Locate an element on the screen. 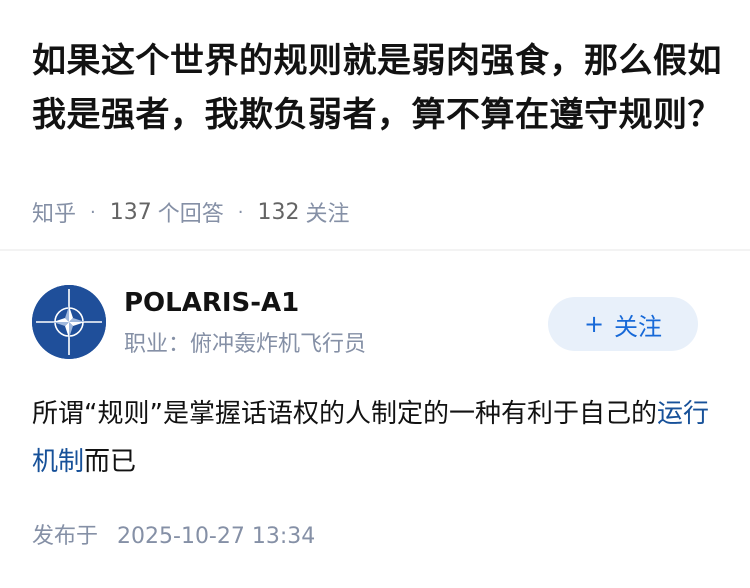 The width and height of the screenshot is (750, 588). answer-text: 所谓“规则”是掌握话语权的人制定的一种有利于自己的 is located at coordinates (344, 414).